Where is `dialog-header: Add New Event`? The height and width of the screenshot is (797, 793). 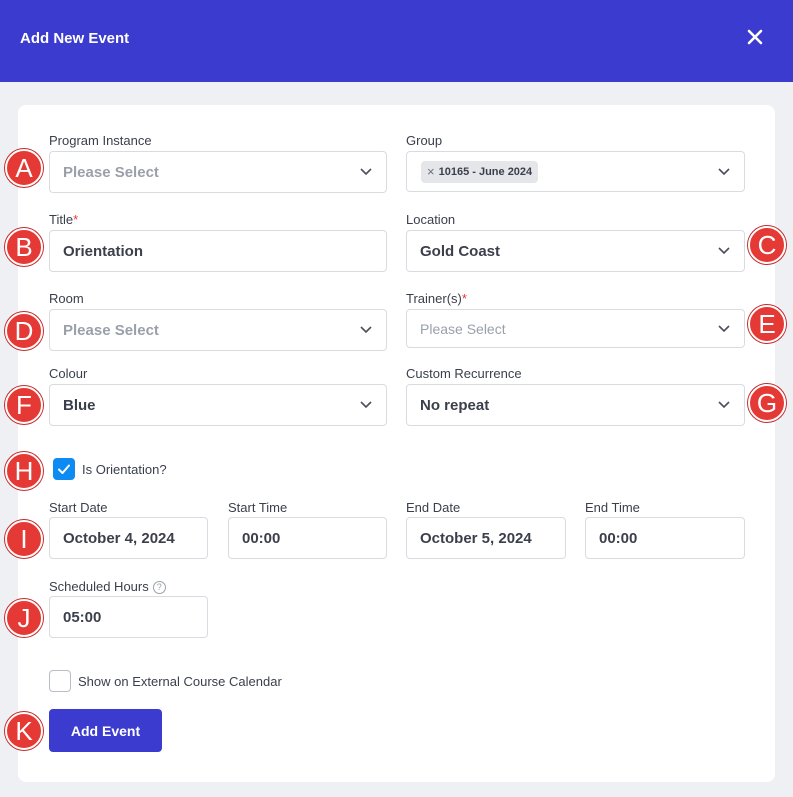 dialog-header: Add New Event is located at coordinates (396, 41).